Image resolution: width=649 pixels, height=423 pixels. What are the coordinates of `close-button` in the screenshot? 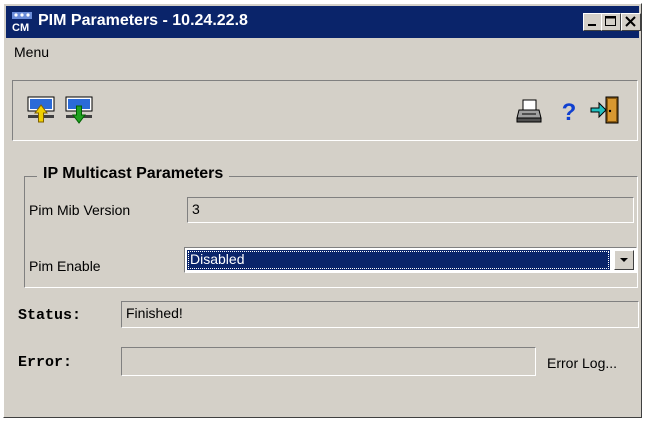 It's located at (631, 22).